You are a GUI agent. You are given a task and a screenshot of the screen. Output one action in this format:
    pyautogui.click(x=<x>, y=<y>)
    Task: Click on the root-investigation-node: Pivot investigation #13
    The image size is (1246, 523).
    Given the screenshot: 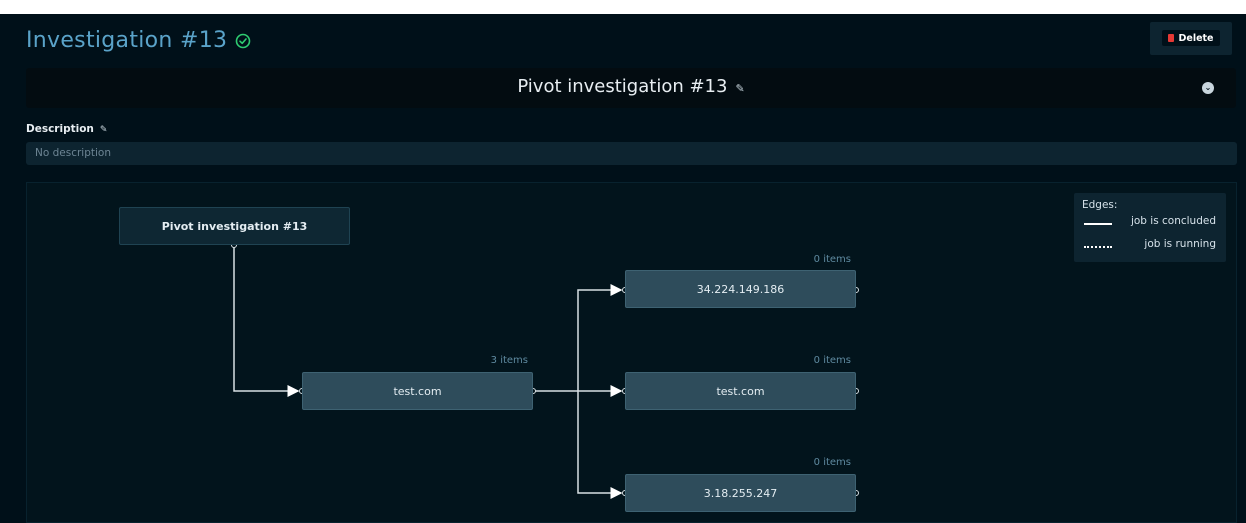 What is the action you would take?
    pyautogui.click(x=234, y=226)
    